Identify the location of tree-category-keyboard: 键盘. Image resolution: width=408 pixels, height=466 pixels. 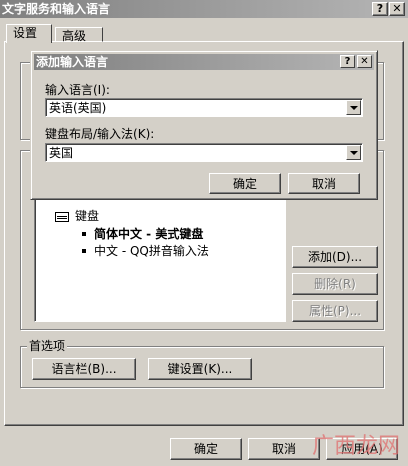
(87, 216).